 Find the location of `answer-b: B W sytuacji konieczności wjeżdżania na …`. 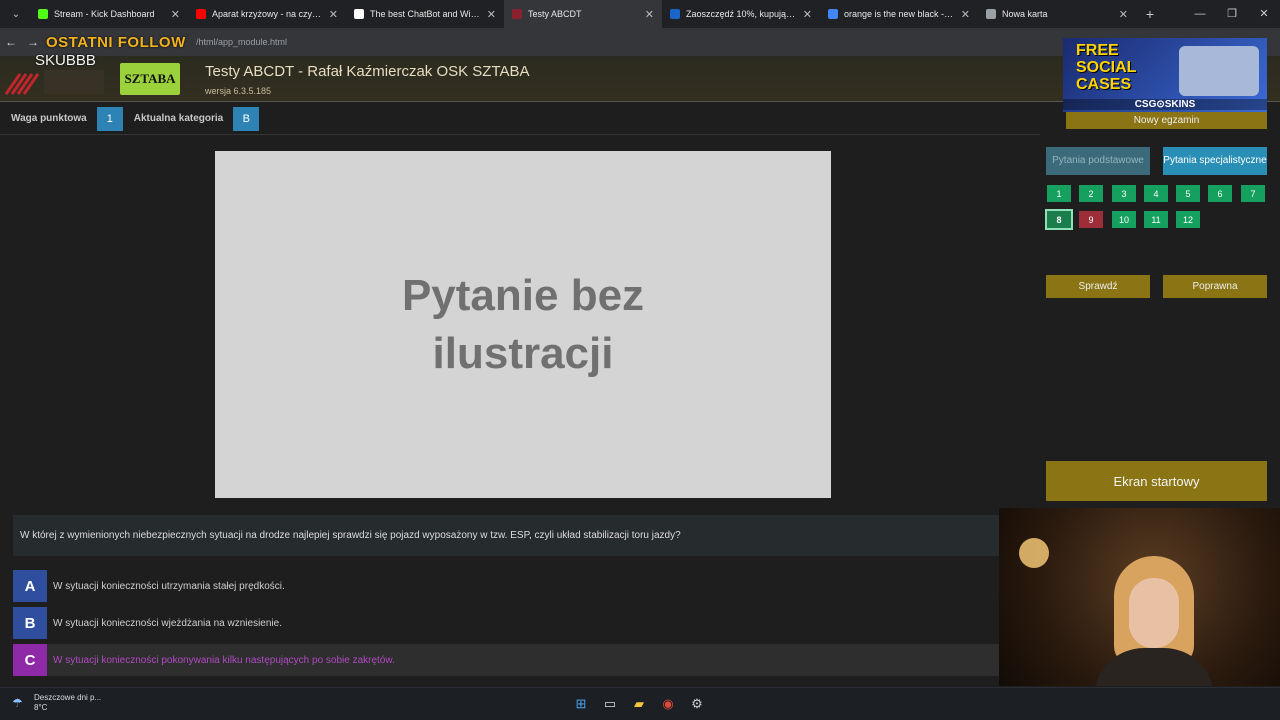

answer-b: B W sytuacji konieczności wjeżdżania na … is located at coordinates (506, 623).